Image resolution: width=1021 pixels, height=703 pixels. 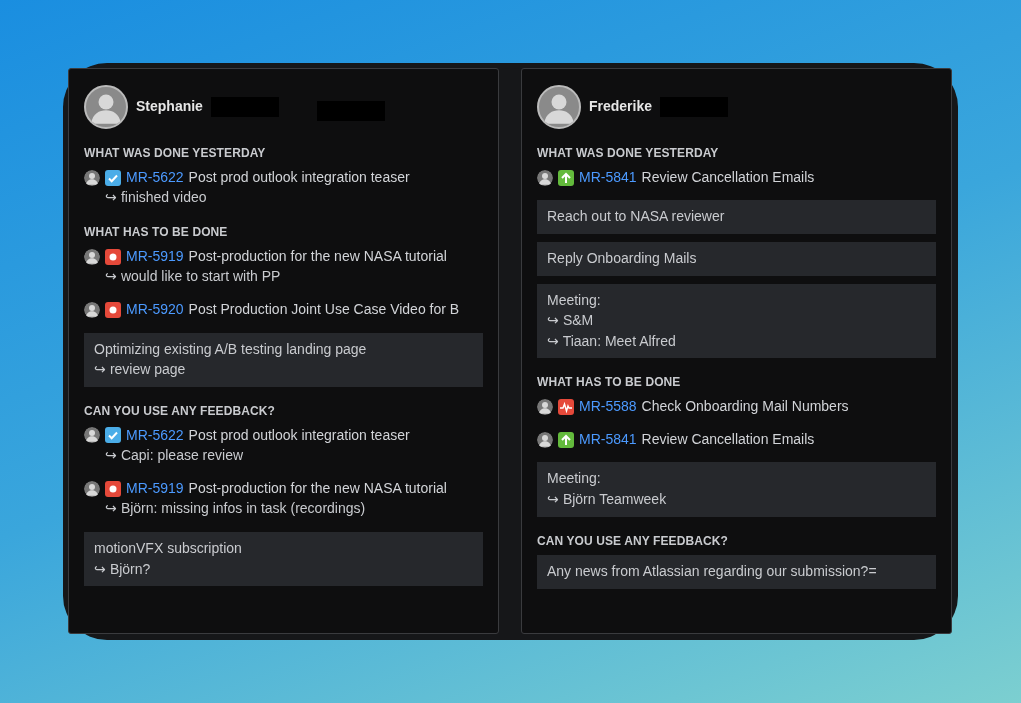 What do you see at coordinates (123, 569) in the screenshot?
I see `comment-line: ↪ Björn?` at bounding box center [123, 569].